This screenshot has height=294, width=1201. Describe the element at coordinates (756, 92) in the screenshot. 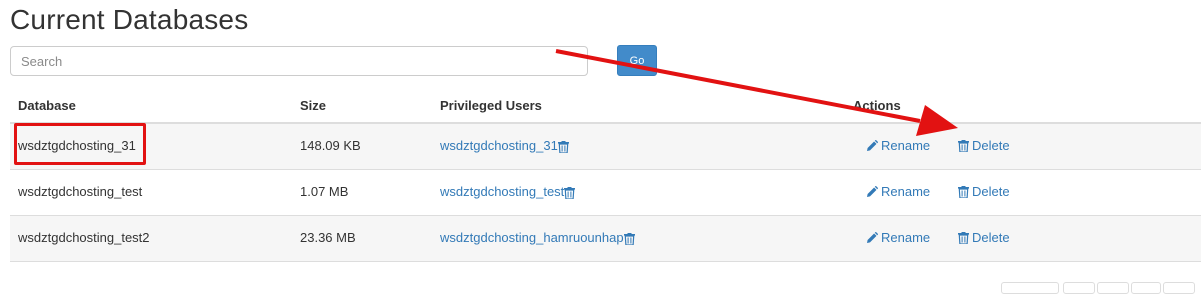

I see `red-arrow-annotation` at that location.